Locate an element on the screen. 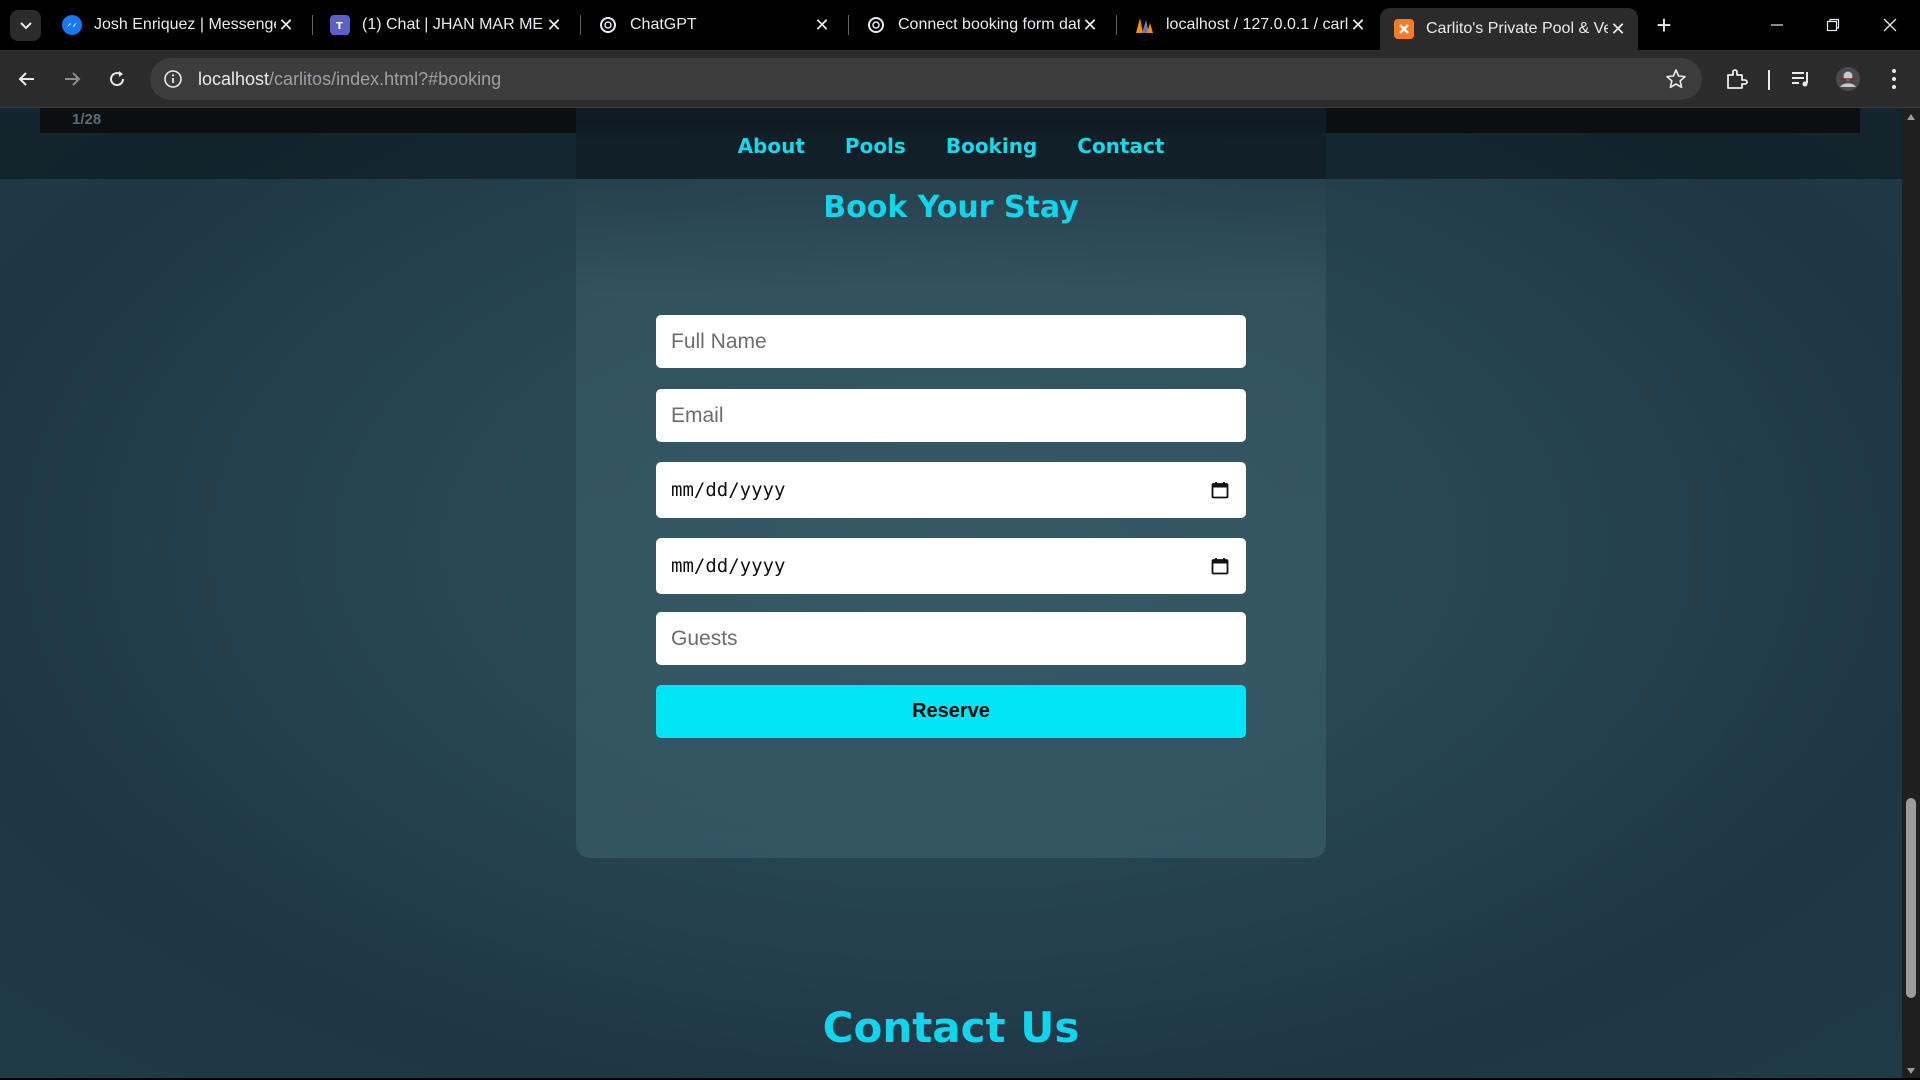 The image size is (1920, 1080). tab-search-button is located at coordinates (25, 25).